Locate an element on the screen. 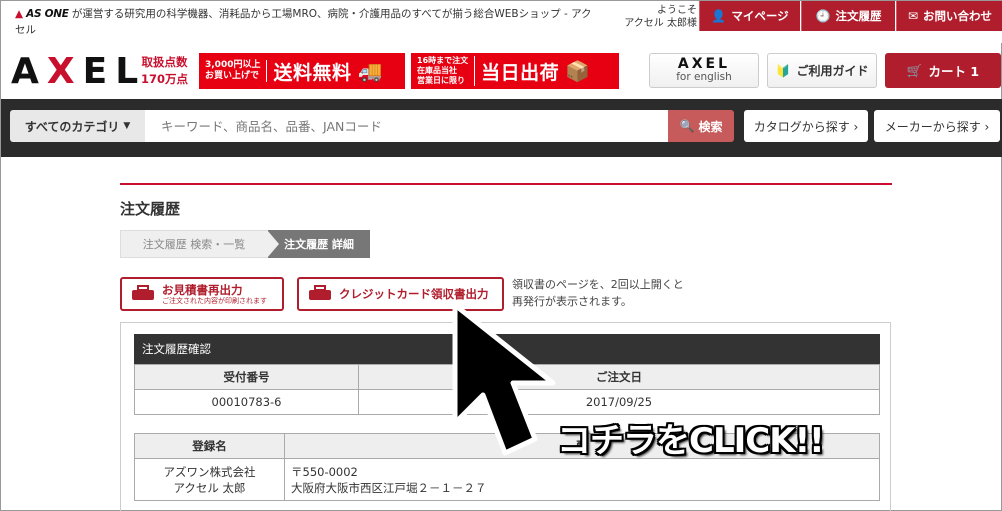  receipt-no-header: 受付番号 is located at coordinates (246, 377).